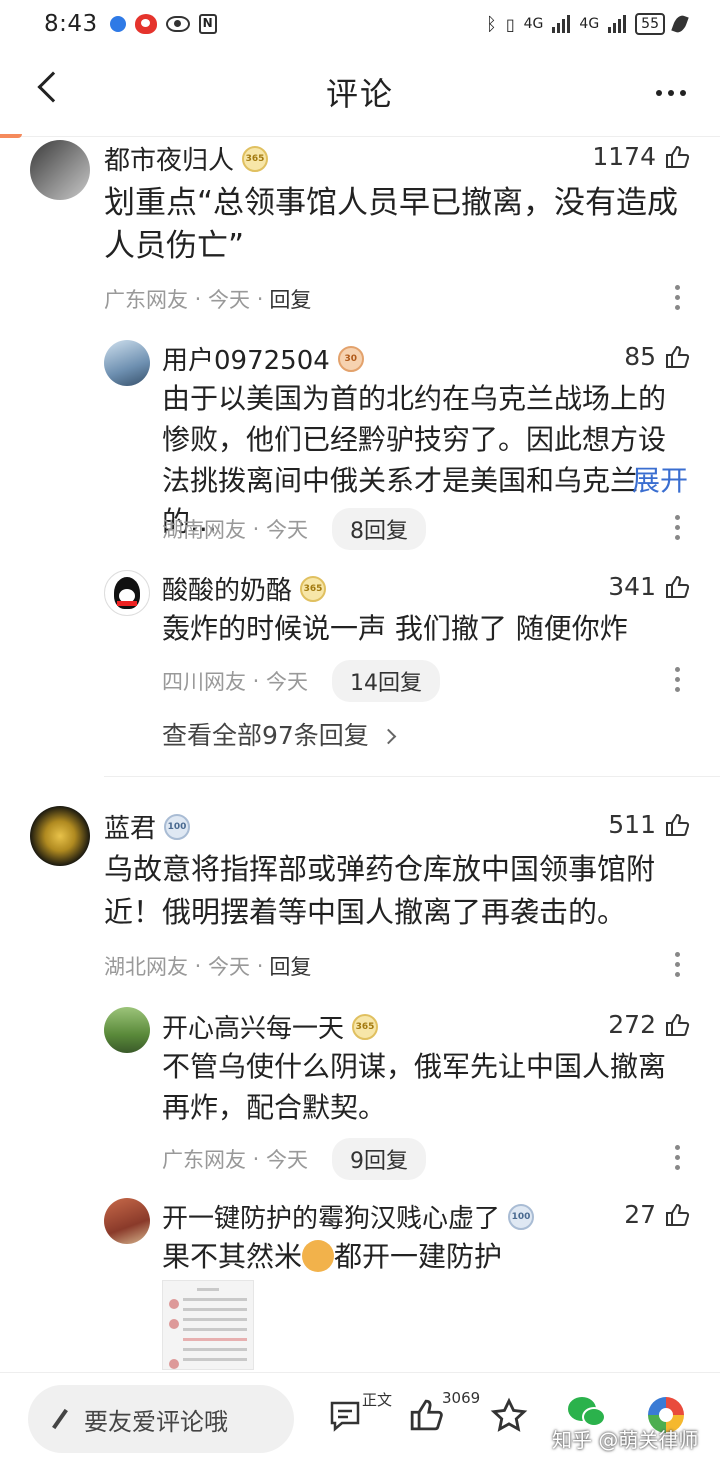 This screenshot has width=720, height=1469. What do you see at coordinates (386, 681) in the screenshot?
I see `reply-count-button: 14回复` at bounding box center [386, 681].